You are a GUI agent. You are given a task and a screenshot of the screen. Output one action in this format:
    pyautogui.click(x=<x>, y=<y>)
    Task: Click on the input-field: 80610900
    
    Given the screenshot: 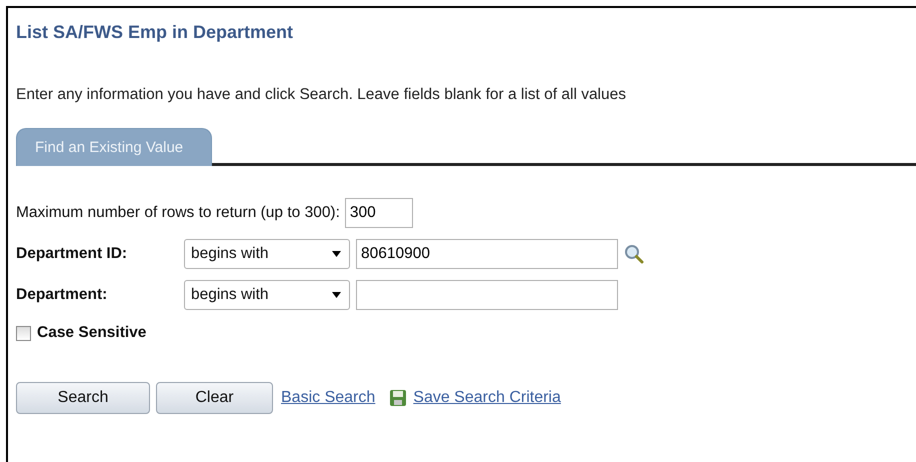 What is the action you would take?
    pyautogui.click(x=487, y=254)
    